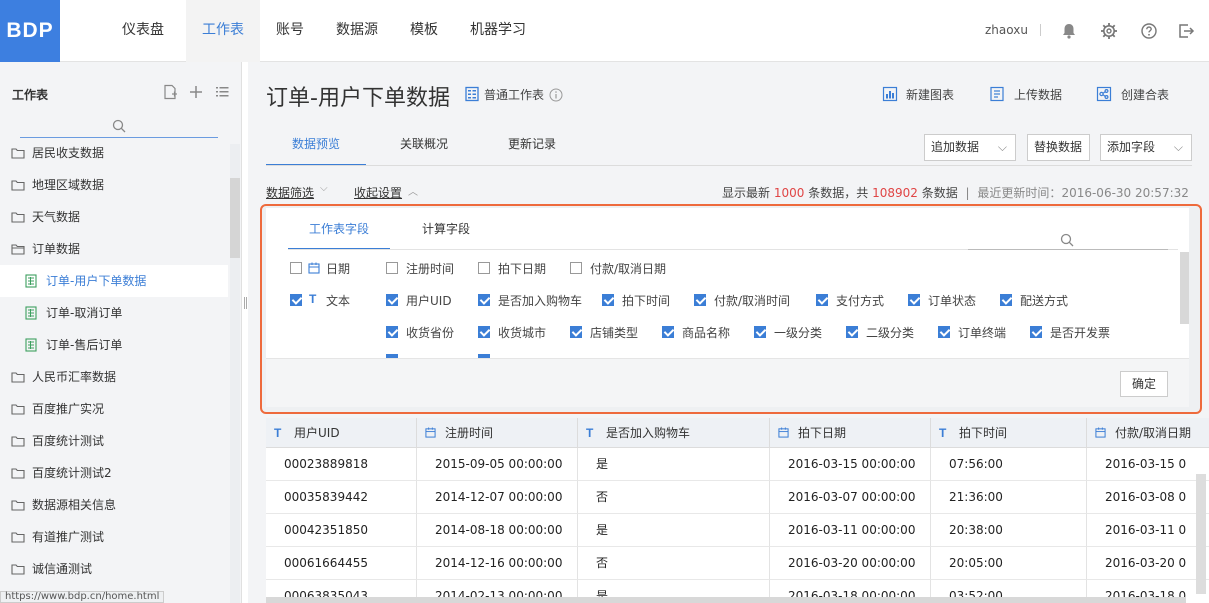  What do you see at coordinates (1146, 147) in the screenshot?
I see `add-field-dropdown: 添加字段 ⌵` at bounding box center [1146, 147].